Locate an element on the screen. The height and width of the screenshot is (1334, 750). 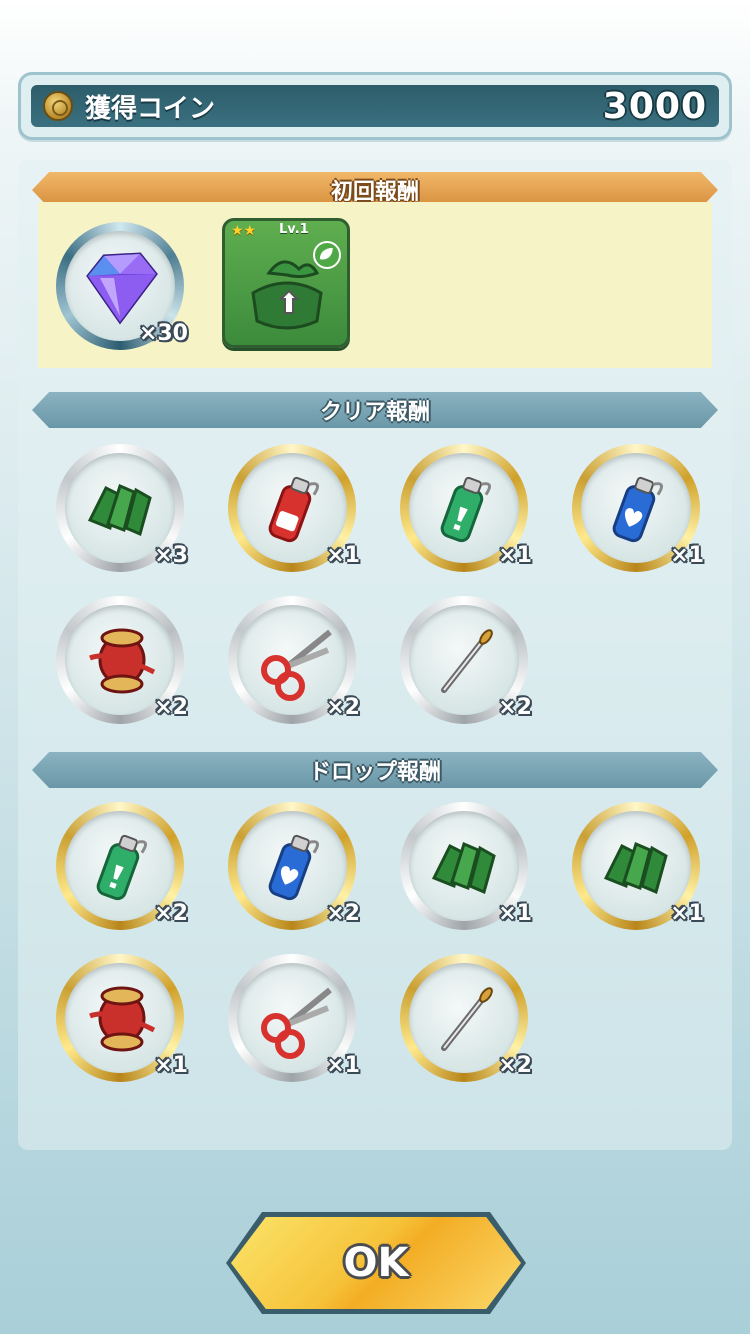
clear-reward-header: クリア報酬 is located at coordinates (375, 410).